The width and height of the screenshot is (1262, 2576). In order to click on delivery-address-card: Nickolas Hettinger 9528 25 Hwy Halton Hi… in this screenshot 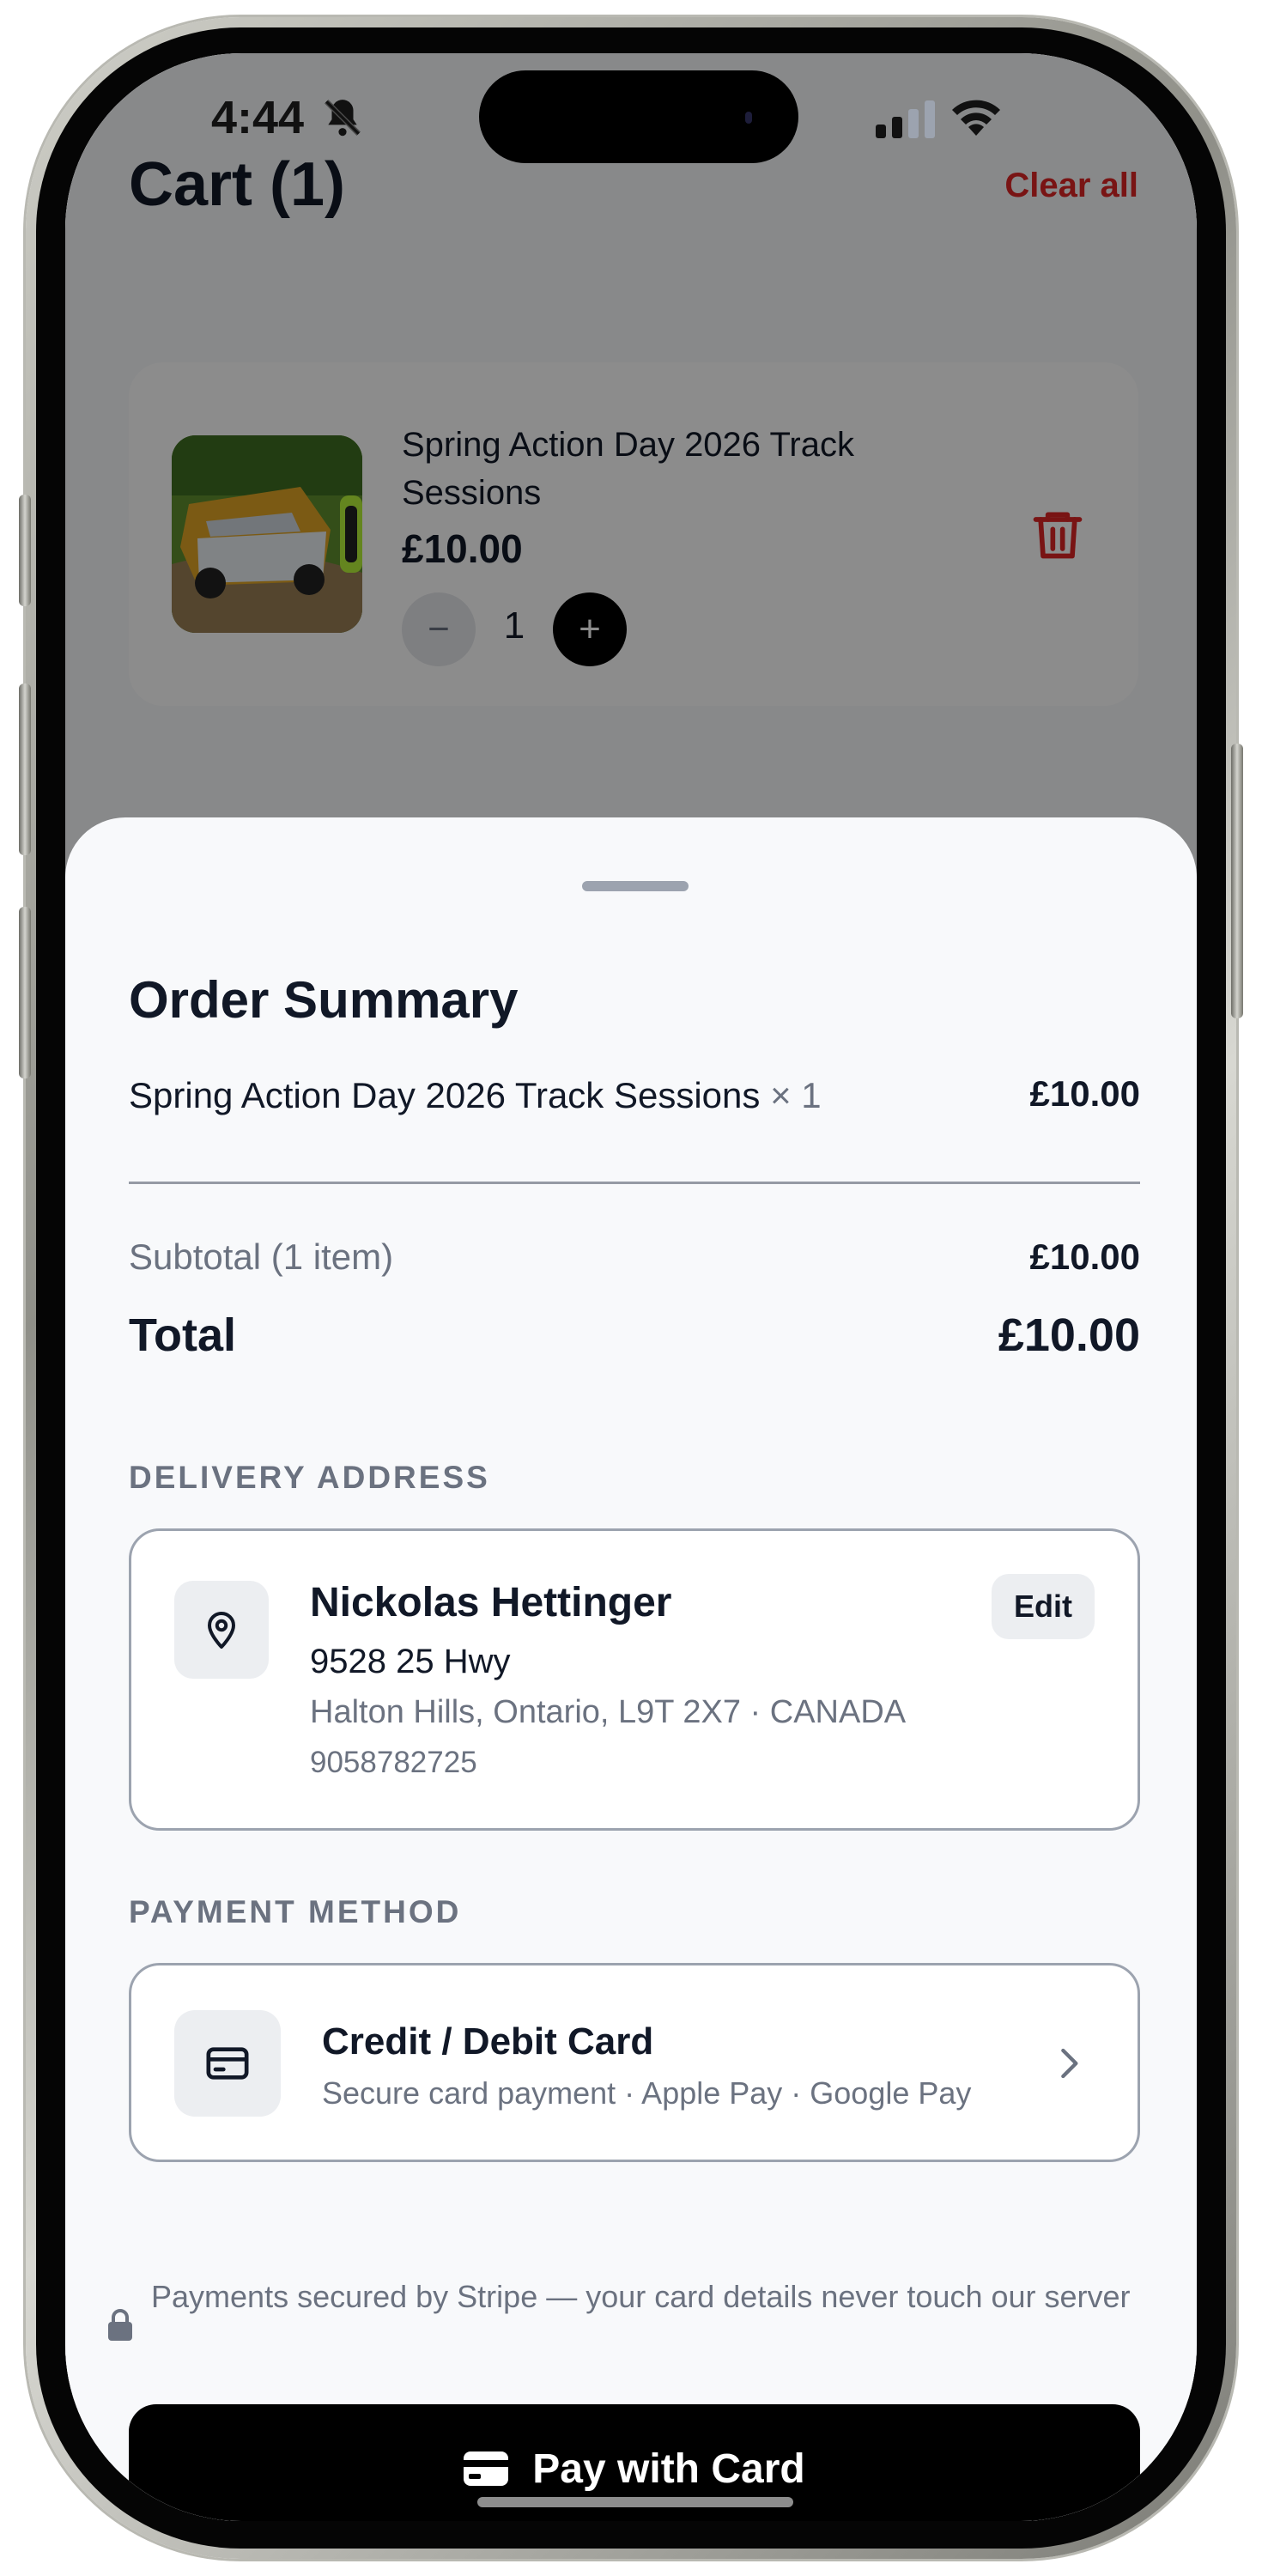, I will do `click(634, 1679)`.